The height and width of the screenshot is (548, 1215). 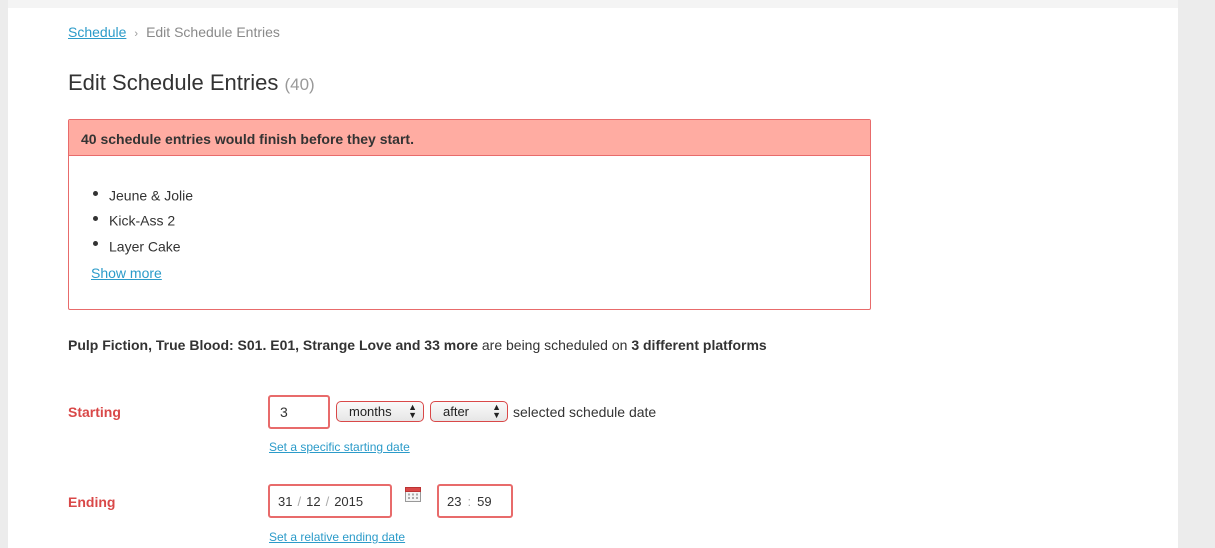 I want to click on ending-time-field: 23:59, so click(x=475, y=501).